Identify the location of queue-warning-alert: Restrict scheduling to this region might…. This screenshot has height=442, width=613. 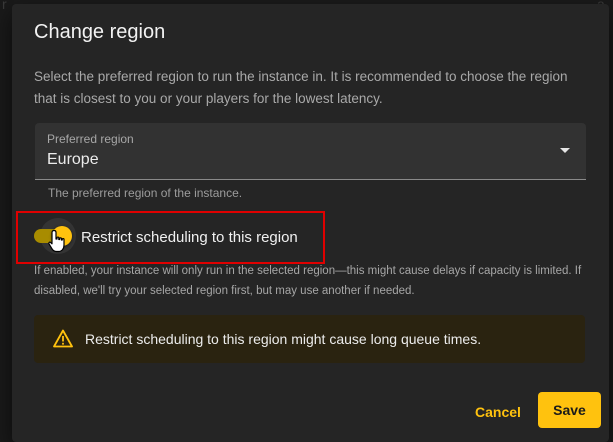
(309, 339).